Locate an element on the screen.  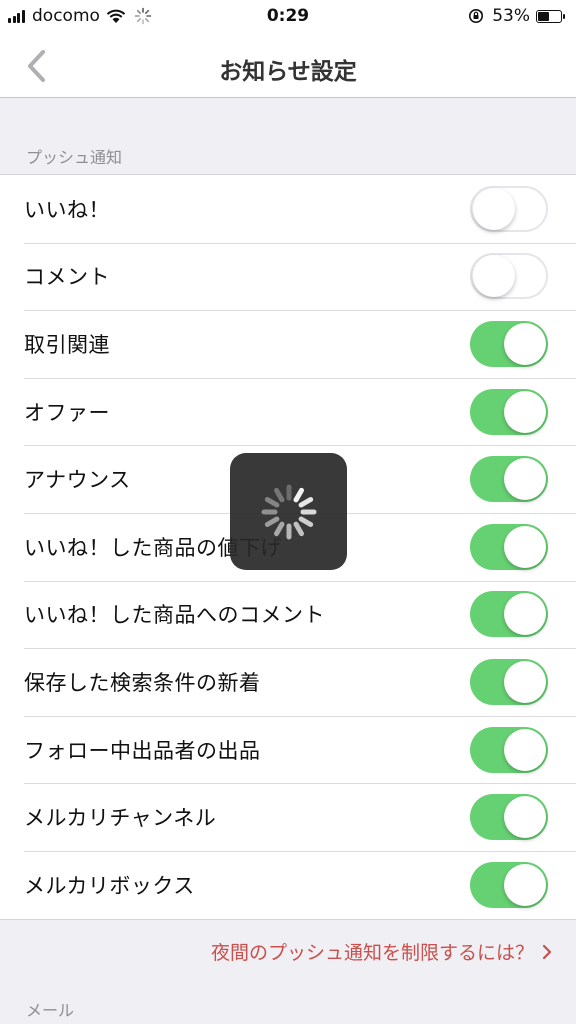
push-setting-row: 保存した検索条件の新着 is located at coordinates (288, 682).